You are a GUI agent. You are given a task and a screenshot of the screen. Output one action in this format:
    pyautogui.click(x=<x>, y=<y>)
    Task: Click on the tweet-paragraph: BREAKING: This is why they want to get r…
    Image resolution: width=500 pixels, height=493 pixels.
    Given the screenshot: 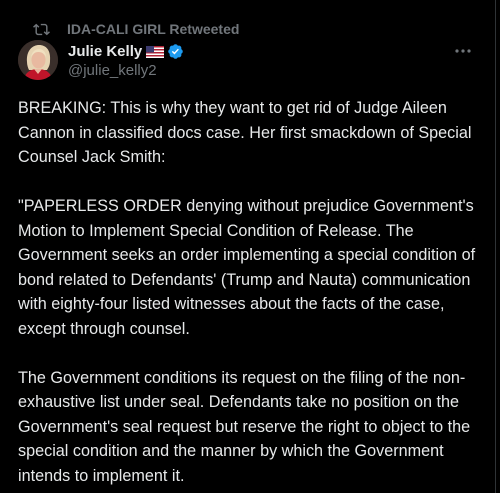 What is the action you would take?
    pyautogui.click(x=245, y=132)
    